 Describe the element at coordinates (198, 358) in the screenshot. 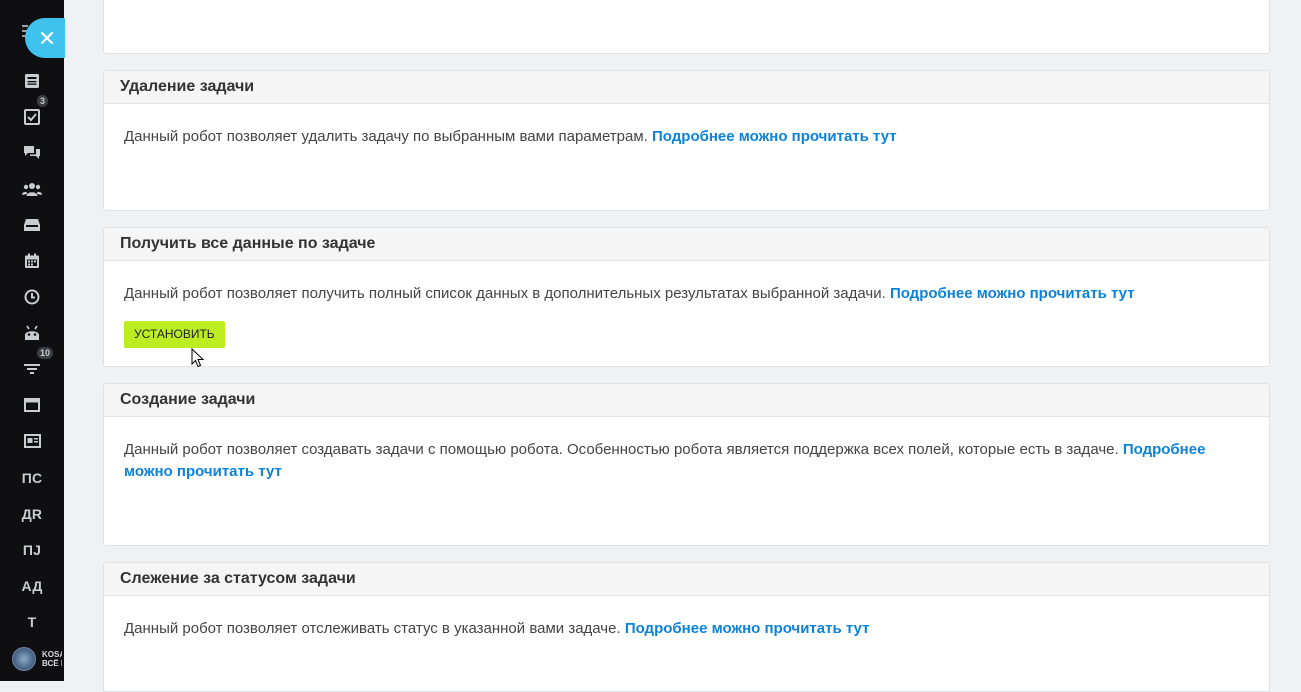

I see `mouse-cursor-icon` at that location.